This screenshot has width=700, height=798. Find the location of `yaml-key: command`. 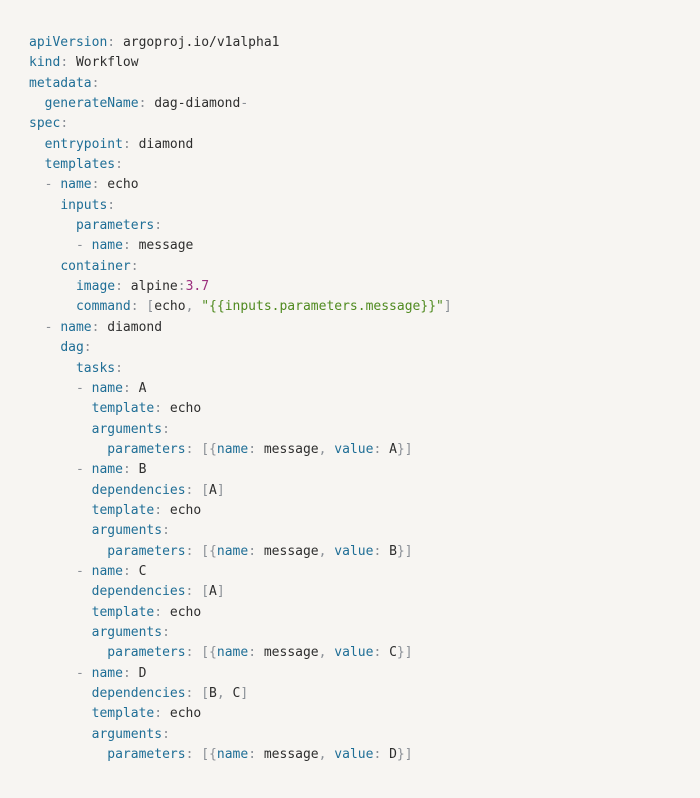

yaml-key: command is located at coordinates (103, 307).